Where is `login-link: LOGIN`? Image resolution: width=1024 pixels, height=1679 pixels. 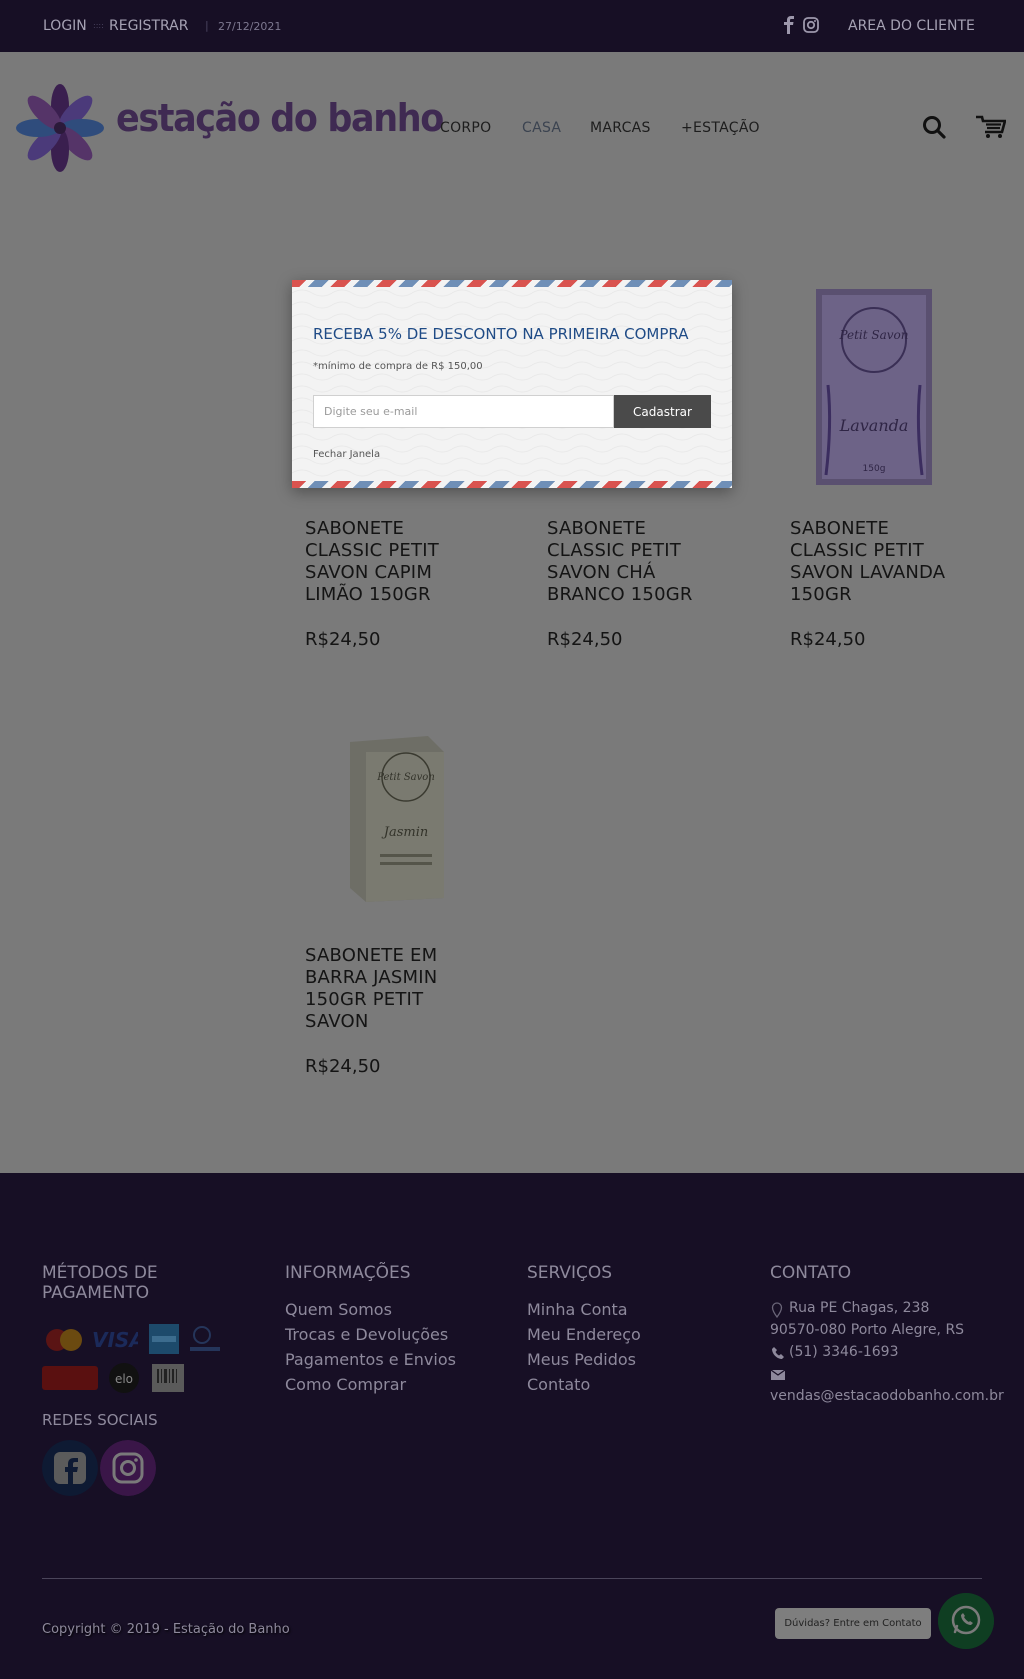
login-link: LOGIN is located at coordinates (65, 26).